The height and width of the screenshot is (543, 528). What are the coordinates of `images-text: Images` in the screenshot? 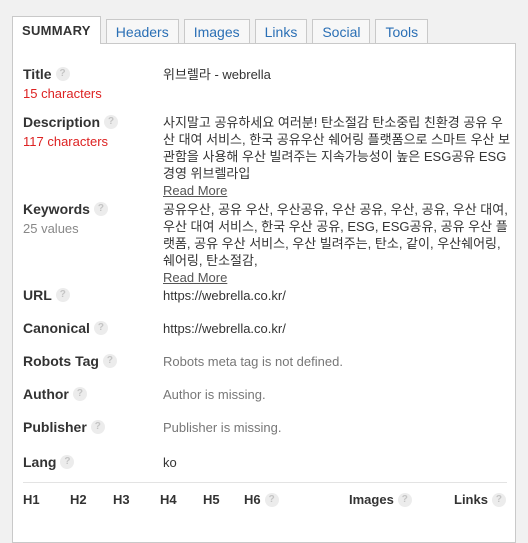 It's located at (371, 499).